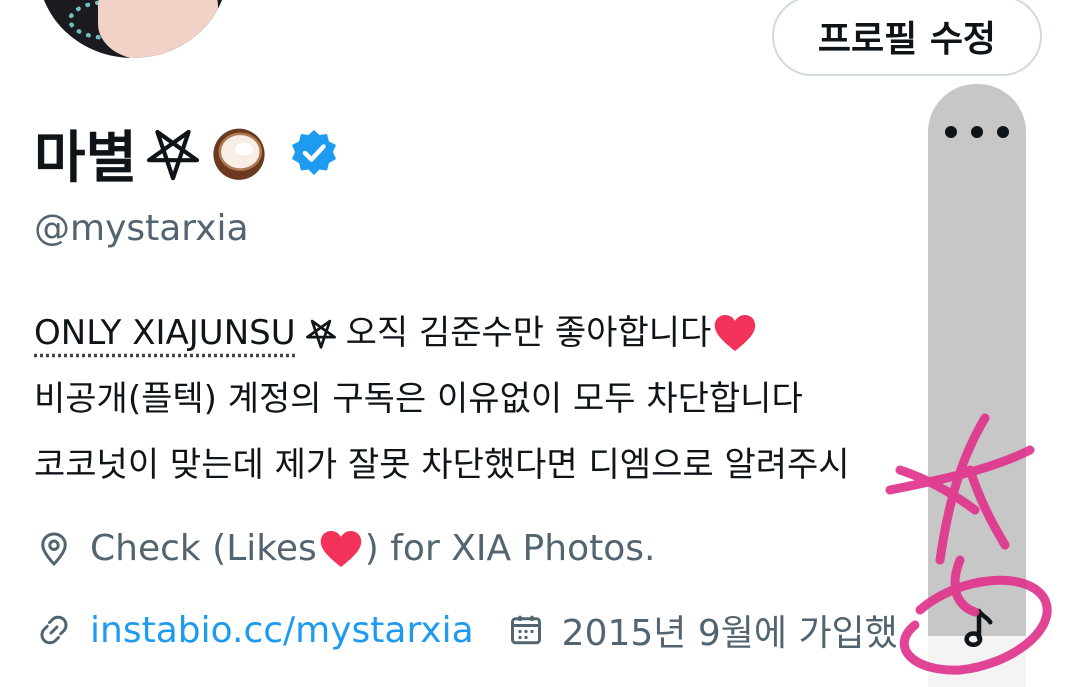 The image size is (1079, 687). What do you see at coordinates (165, 333) in the screenshot?
I see `bio-only-xiajunsu: ONLY XIAJUNSU` at bounding box center [165, 333].